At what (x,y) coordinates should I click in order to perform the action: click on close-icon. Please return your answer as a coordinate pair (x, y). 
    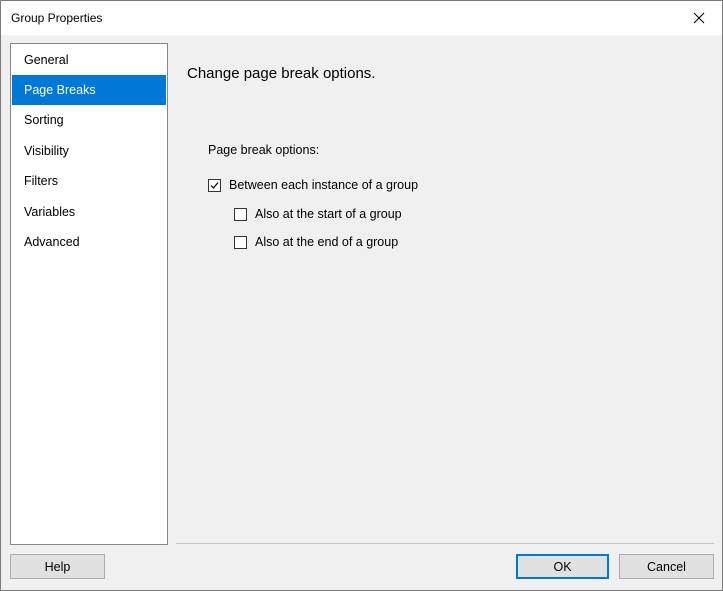
    Looking at the image, I should click on (699, 18).